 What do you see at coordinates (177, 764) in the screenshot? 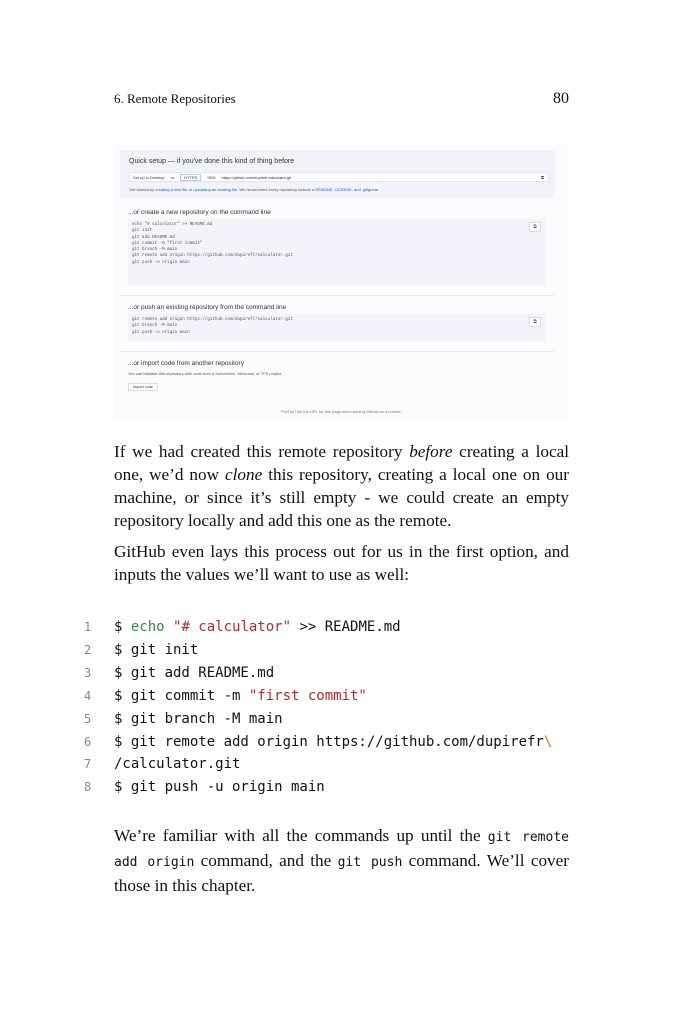
I see `code-token: /calculator.git` at bounding box center [177, 764].